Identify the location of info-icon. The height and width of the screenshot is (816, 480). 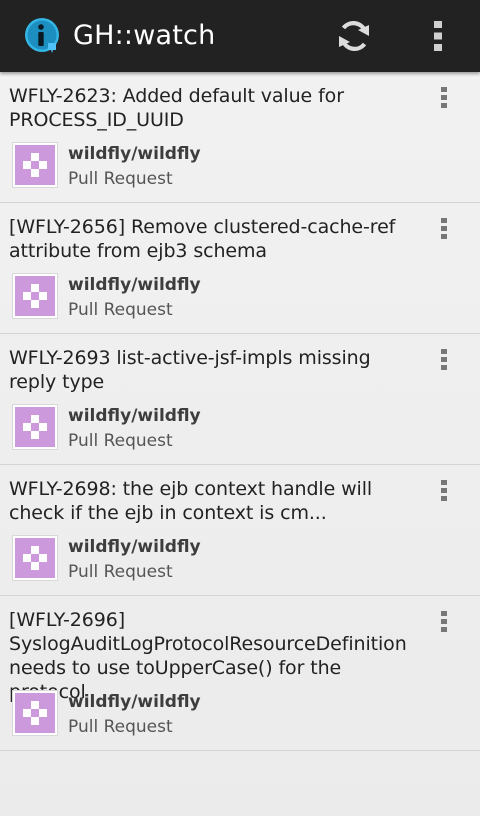
(43, 36).